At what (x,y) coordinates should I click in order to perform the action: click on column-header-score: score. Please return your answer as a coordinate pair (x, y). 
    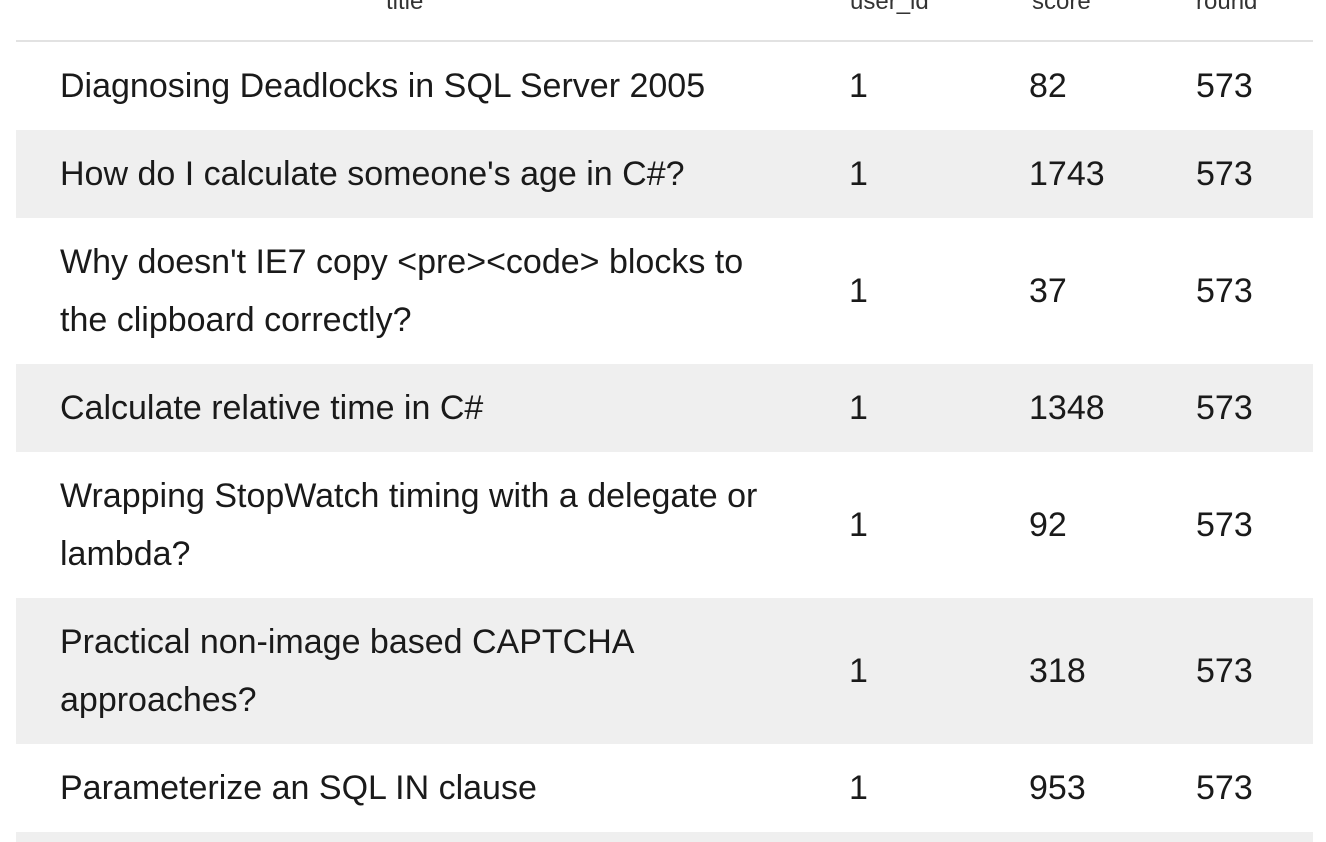
    Looking at the image, I should click on (1061, 7).